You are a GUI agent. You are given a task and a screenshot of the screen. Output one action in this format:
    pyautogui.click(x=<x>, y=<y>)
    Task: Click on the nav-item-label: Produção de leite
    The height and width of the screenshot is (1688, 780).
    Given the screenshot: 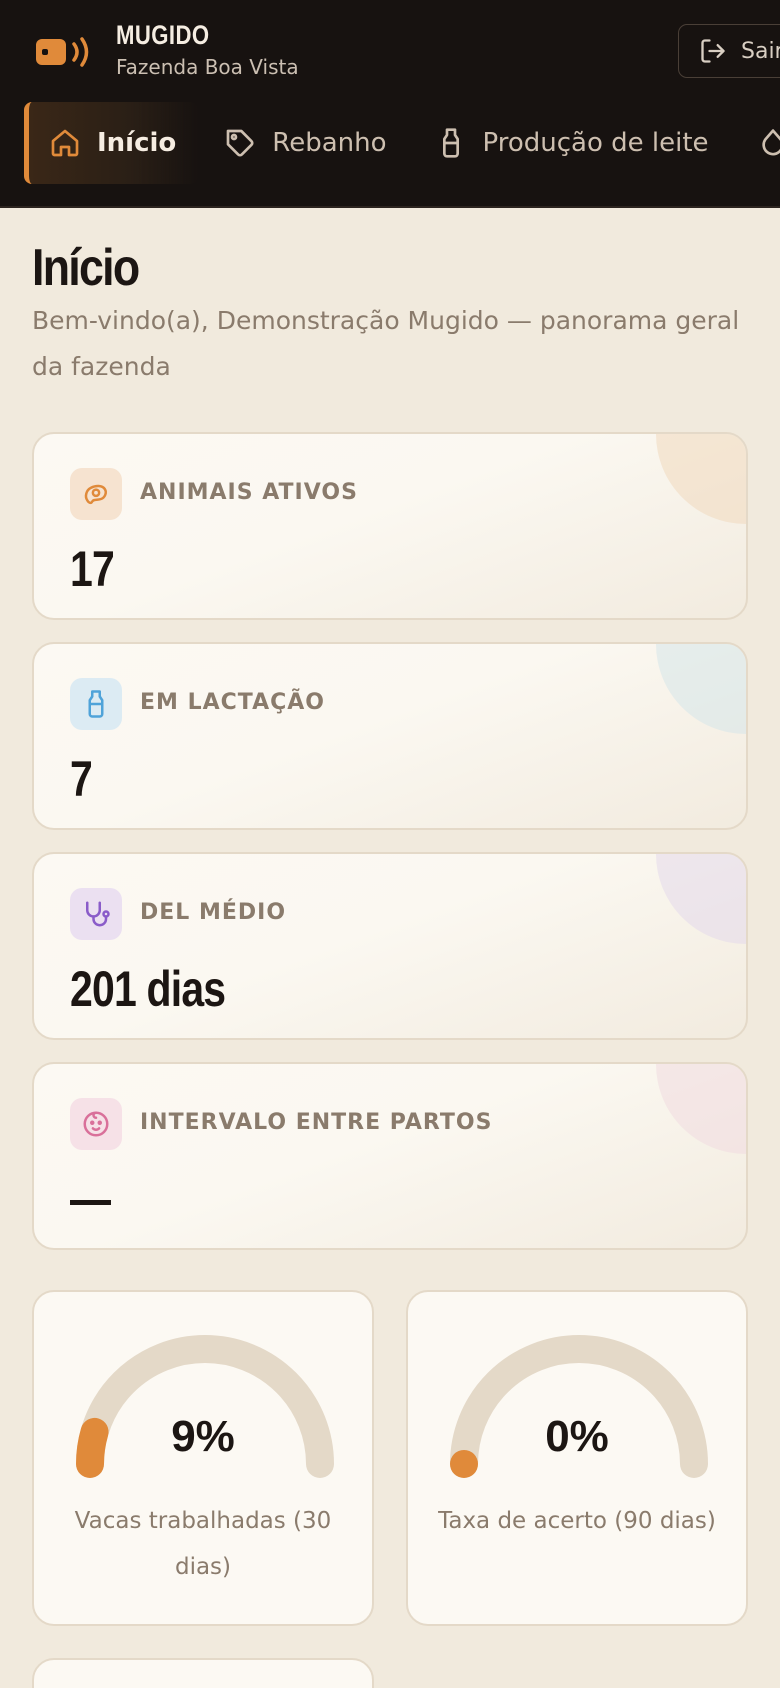 What is the action you would take?
    pyautogui.click(x=595, y=143)
    